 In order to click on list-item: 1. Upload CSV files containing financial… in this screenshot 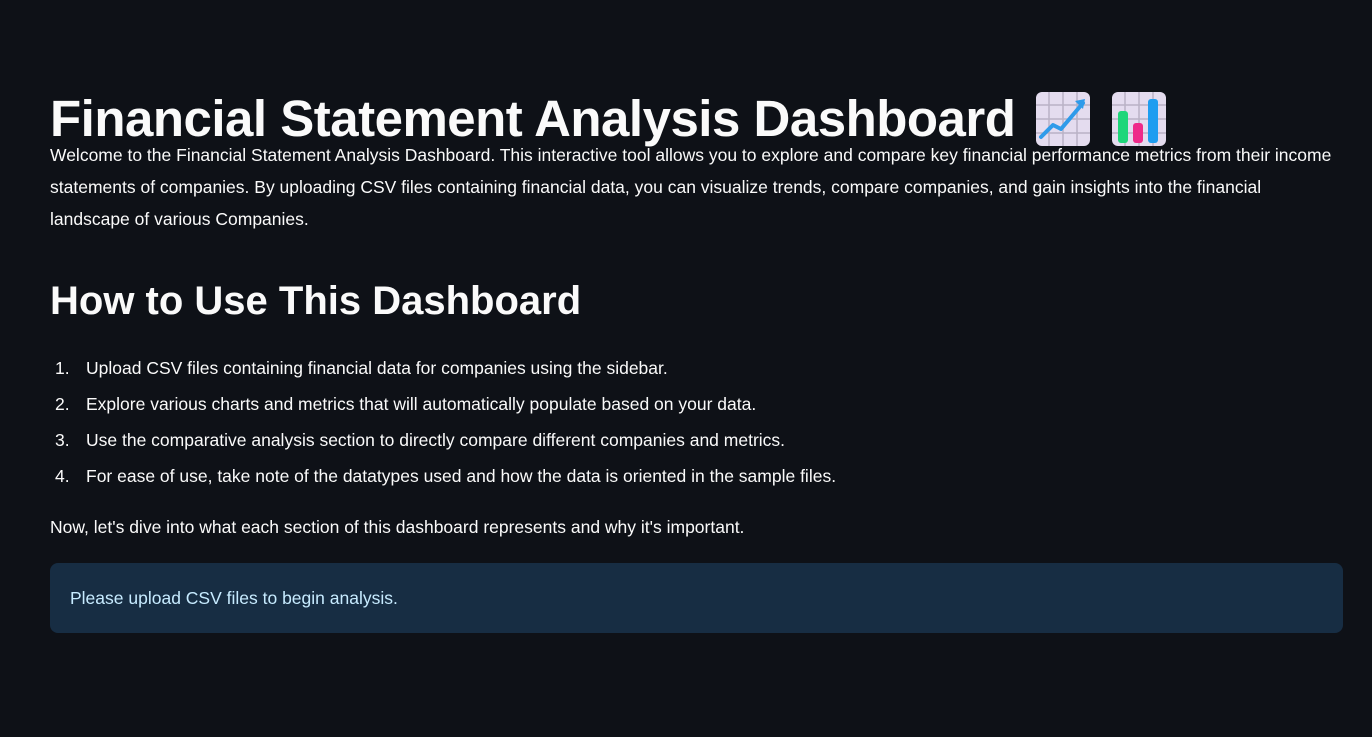, I will do `click(695, 368)`.